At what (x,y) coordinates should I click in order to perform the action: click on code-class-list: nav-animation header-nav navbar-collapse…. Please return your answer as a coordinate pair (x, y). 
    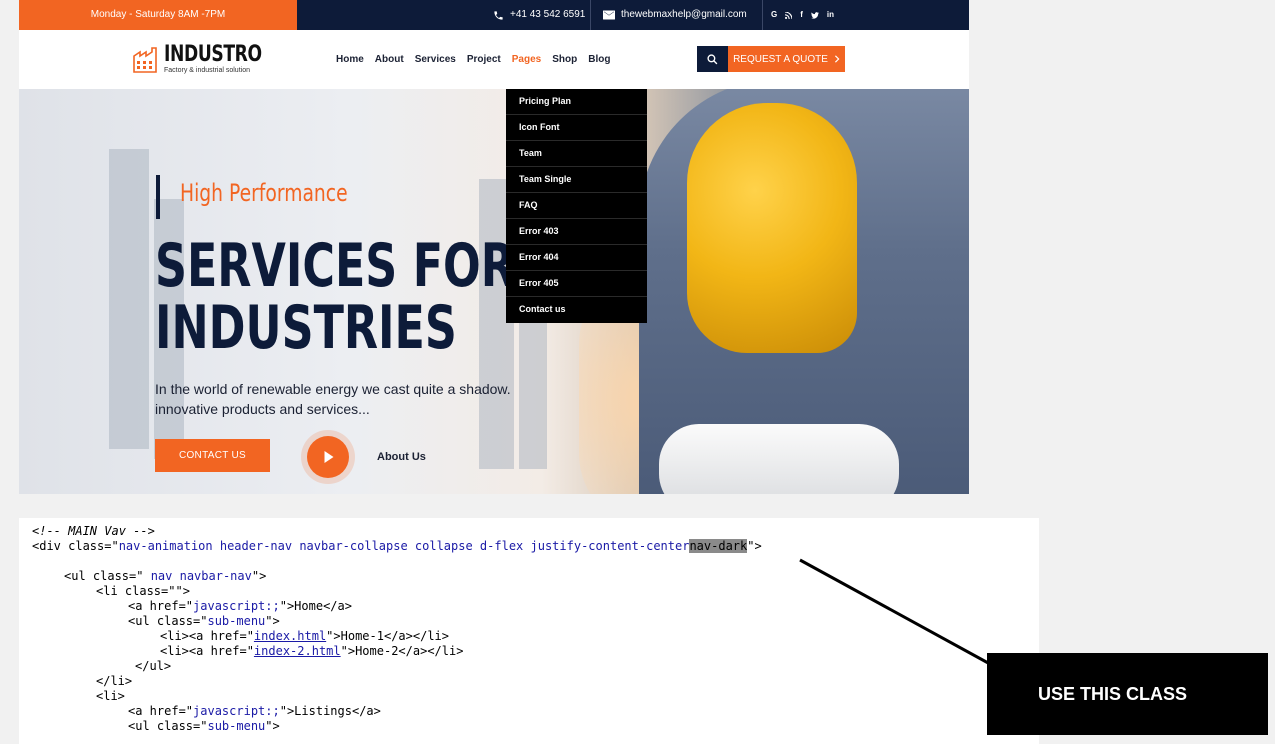
    Looking at the image, I should click on (404, 546).